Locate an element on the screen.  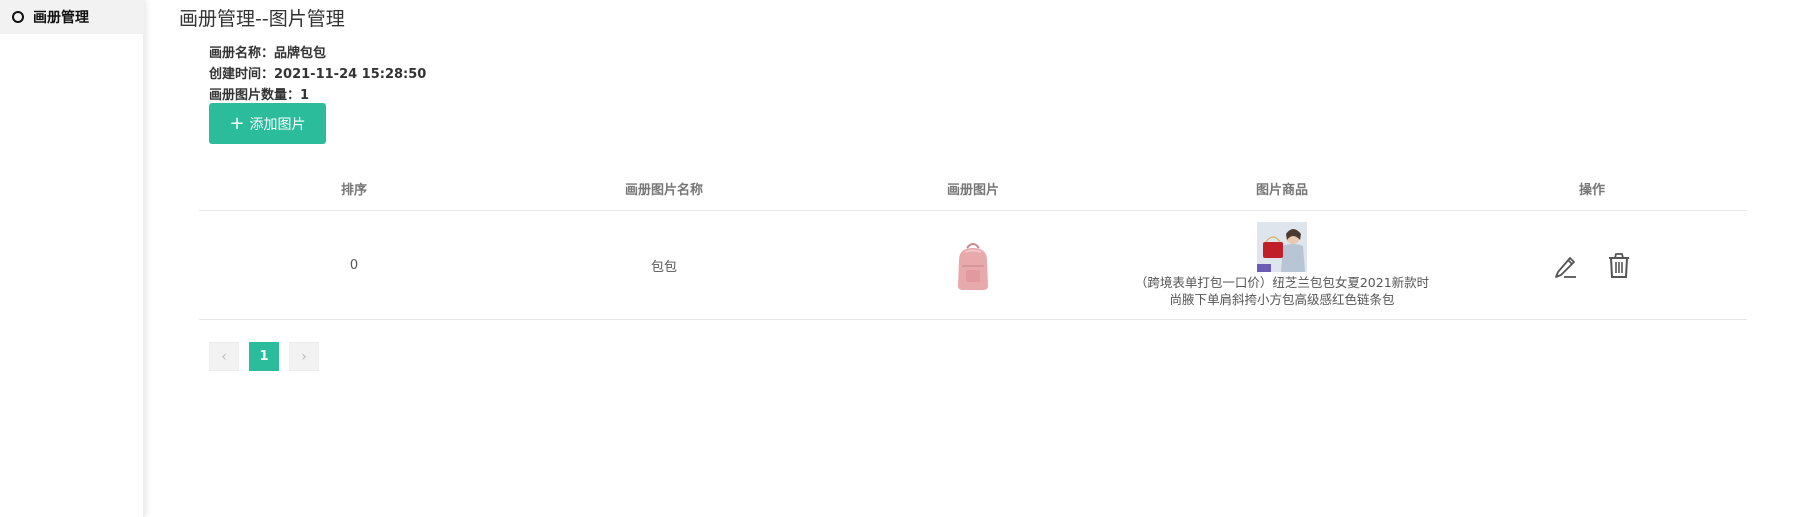
header-image: 画册图片 is located at coordinates (972, 190).